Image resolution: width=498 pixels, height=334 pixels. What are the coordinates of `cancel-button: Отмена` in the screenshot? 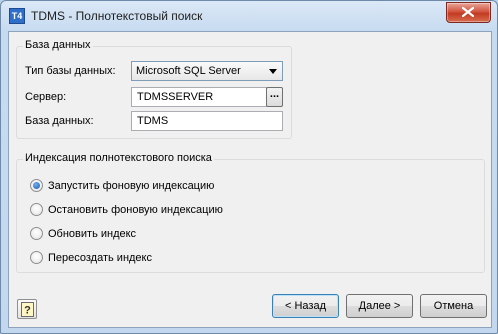 It's located at (453, 306).